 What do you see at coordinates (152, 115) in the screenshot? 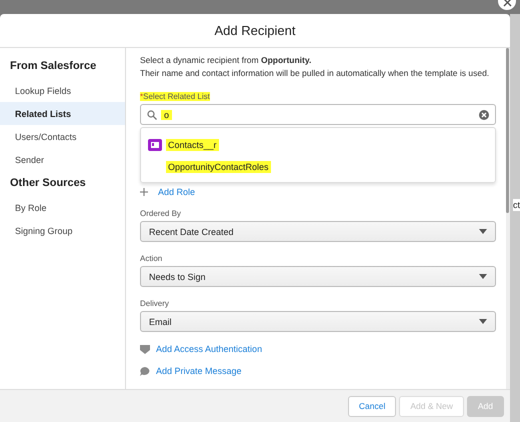
I see `search-icon` at bounding box center [152, 115].